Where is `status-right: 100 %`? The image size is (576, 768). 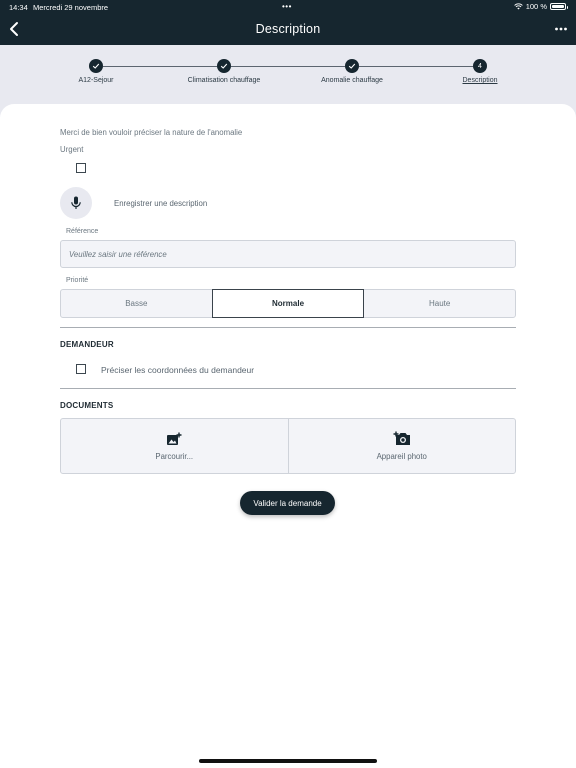 status-right: 100 % is located at coordinates (541, 6).